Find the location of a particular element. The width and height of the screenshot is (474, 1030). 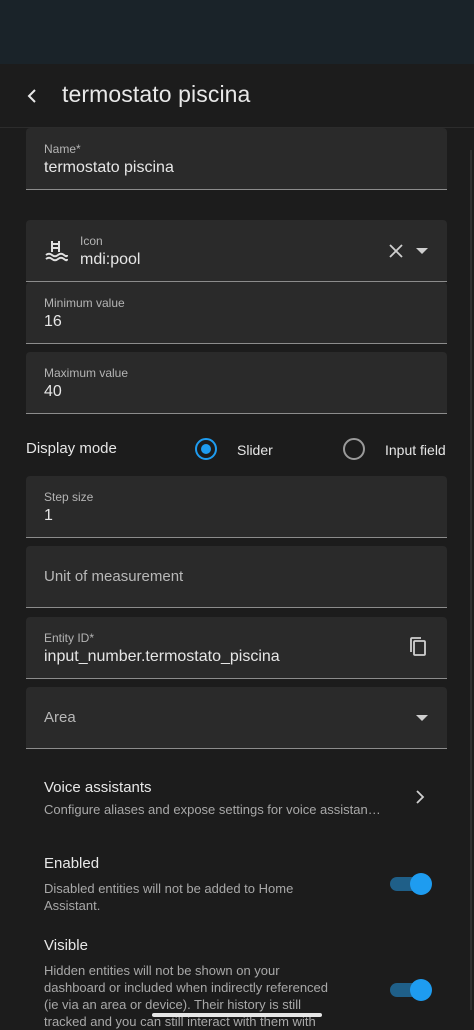

step-size-field: Step size 1 is located at coordinates (236, 507).